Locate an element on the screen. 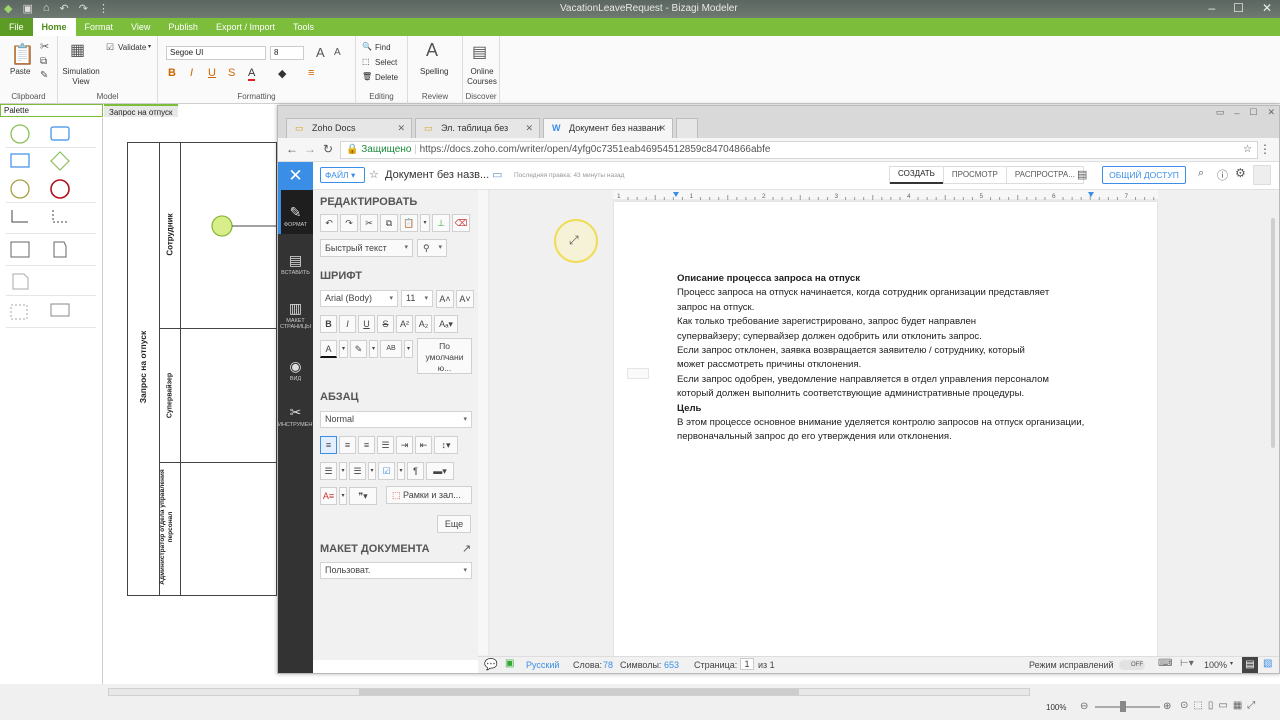 This screenshot has height=720, width=1280. underline-icon: U is located at coordinates (212, 73).